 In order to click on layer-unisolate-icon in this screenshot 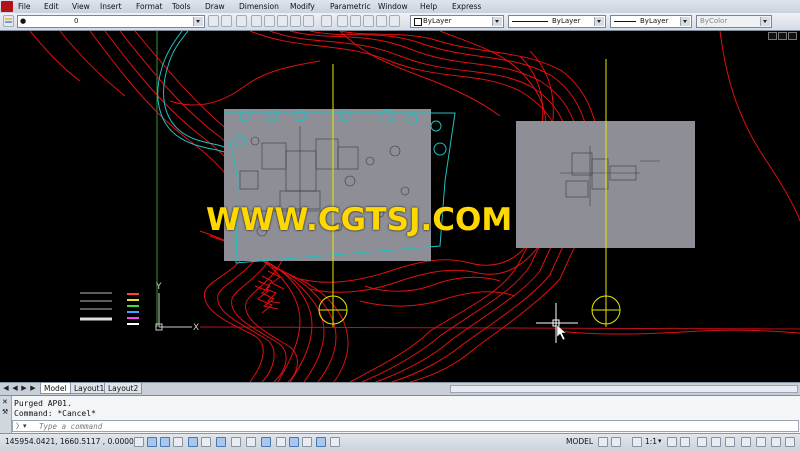, I will do `click(269, 21)`.